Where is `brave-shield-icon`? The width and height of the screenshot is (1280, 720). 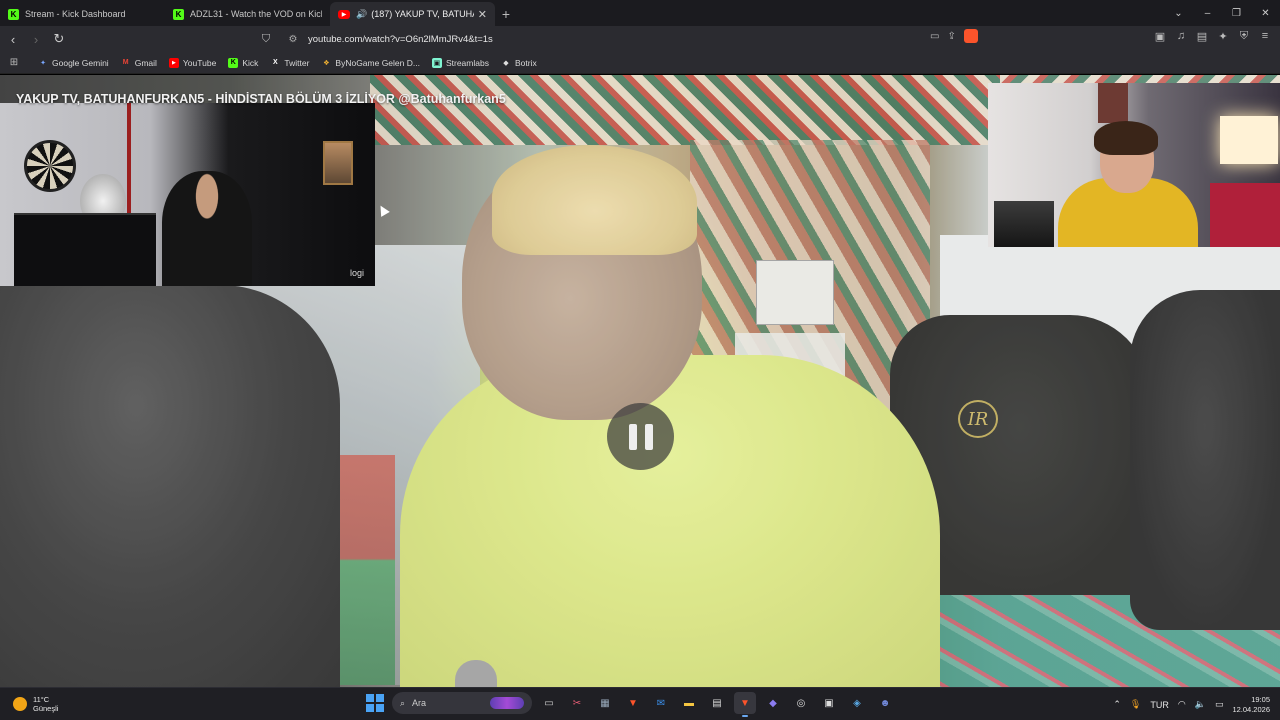
brave-shield-icon is located at coordinates (970, 36).